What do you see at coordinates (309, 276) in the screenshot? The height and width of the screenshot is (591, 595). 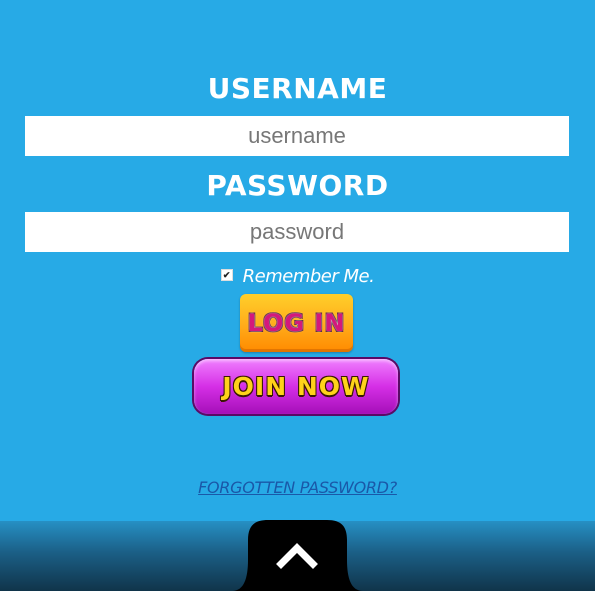 I see `remember-me-label: Remember Me.` at bounding box center [309, 276].